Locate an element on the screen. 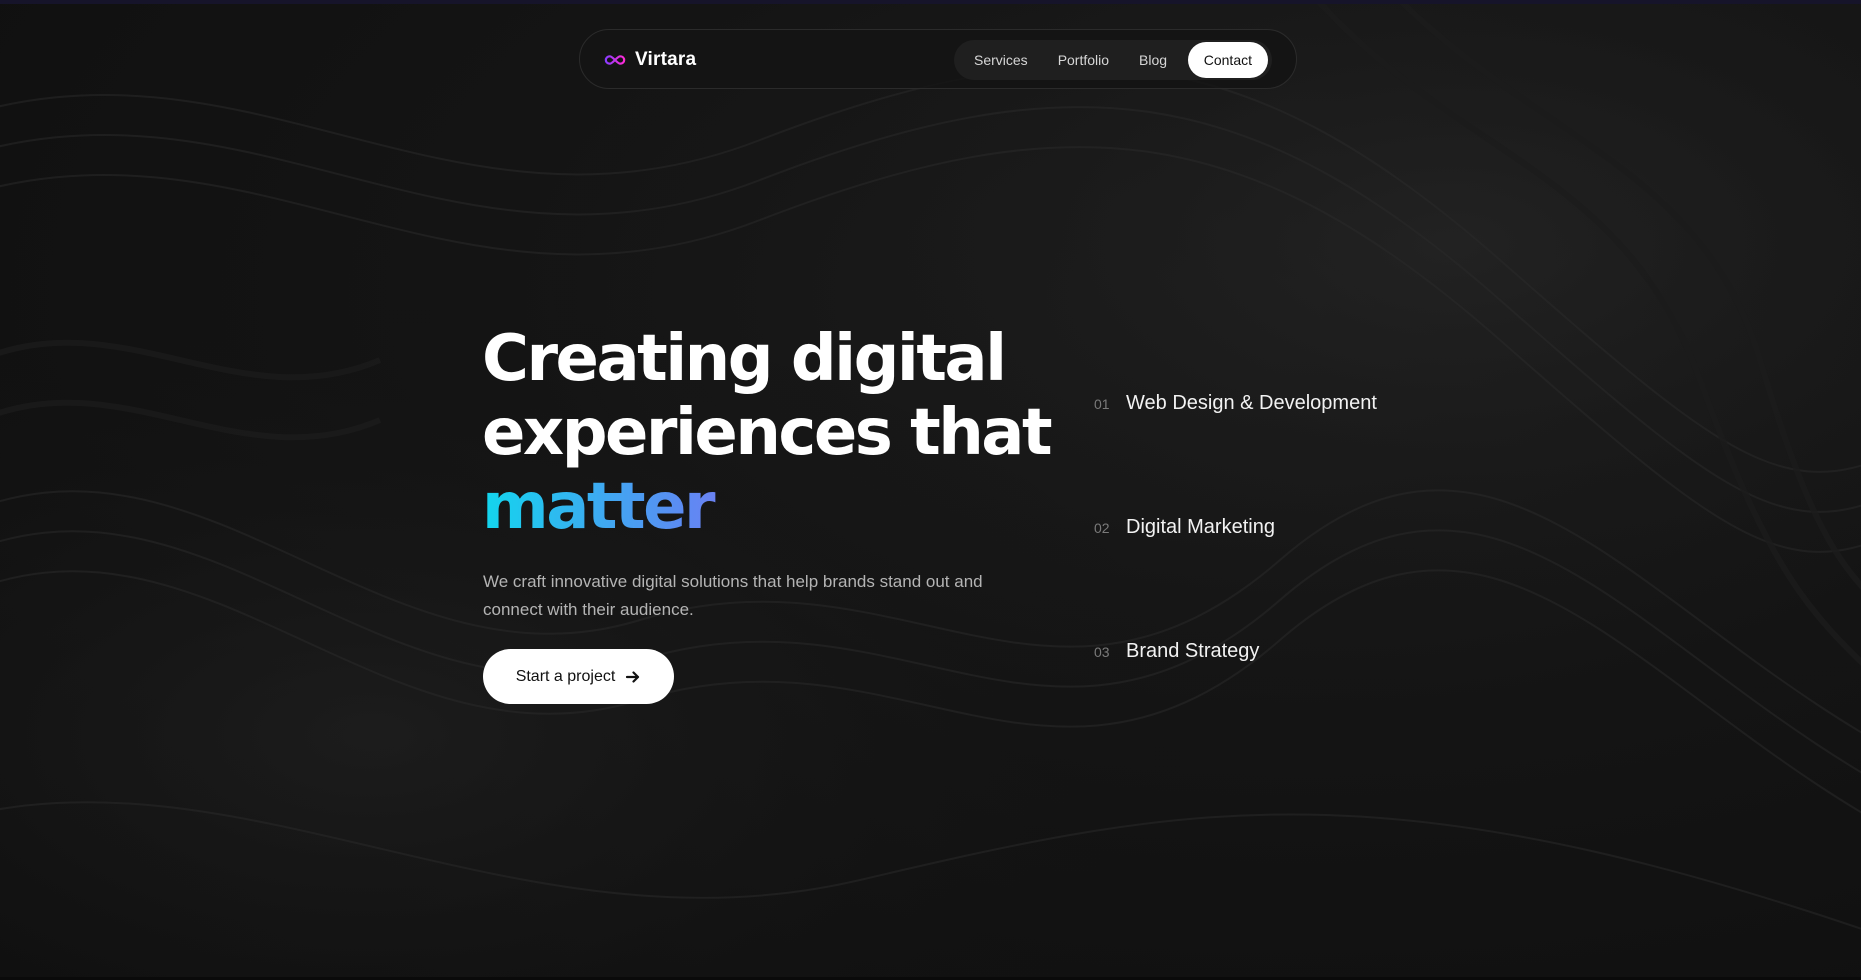 The image size is (1861, 980). navbar: Virtara Services Portfolio Blog Contact is located at coordinates (938, 59).